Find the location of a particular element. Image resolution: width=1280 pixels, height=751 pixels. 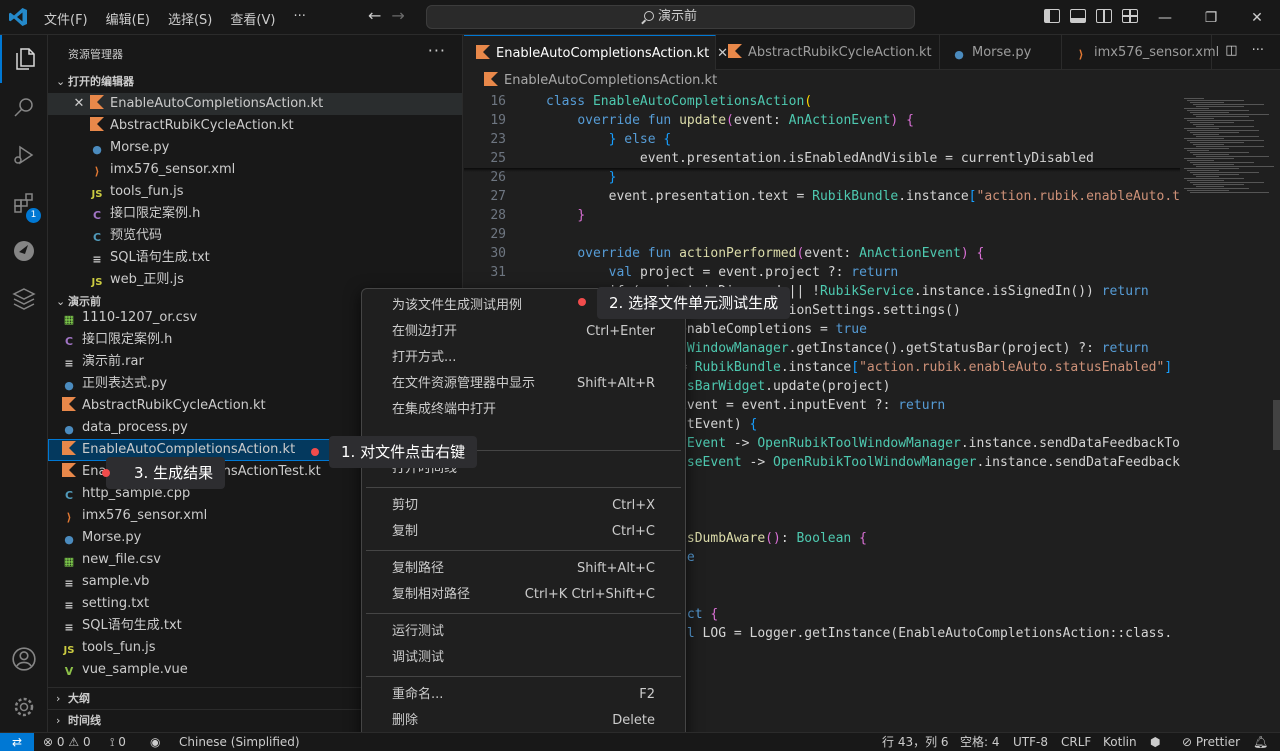

tab-label: Morse.py is located at coordinates (1002, 52).